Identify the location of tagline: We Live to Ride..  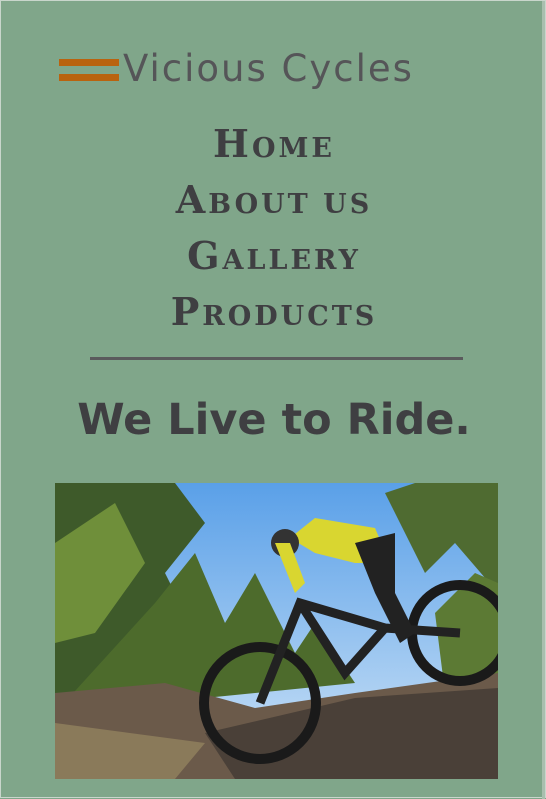
(274, 420).